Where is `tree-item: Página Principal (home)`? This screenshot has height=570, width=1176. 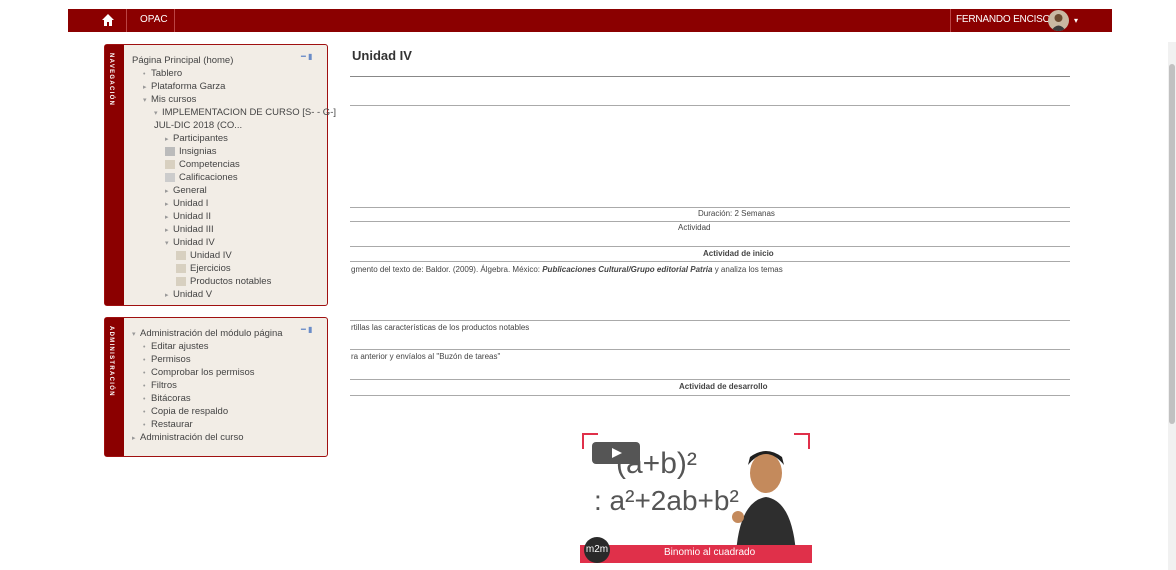 tree-item: Página Principal (home) is located at coordinates (234, 60).